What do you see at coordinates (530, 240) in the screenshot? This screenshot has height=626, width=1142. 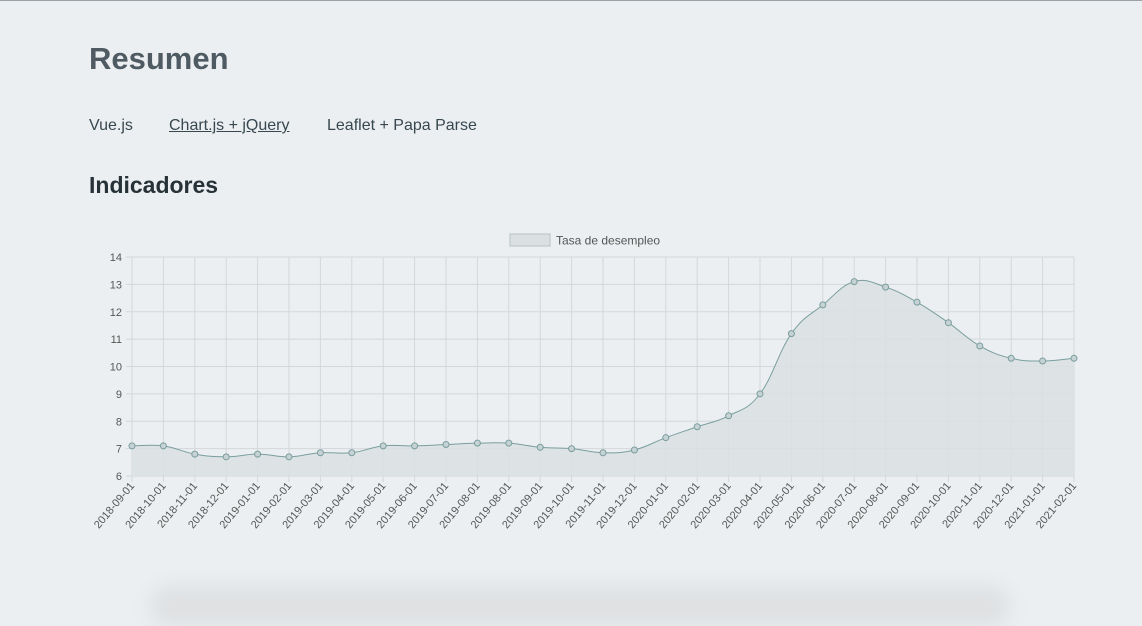 I see `legend-swatch` at bounding box center [530, 240].